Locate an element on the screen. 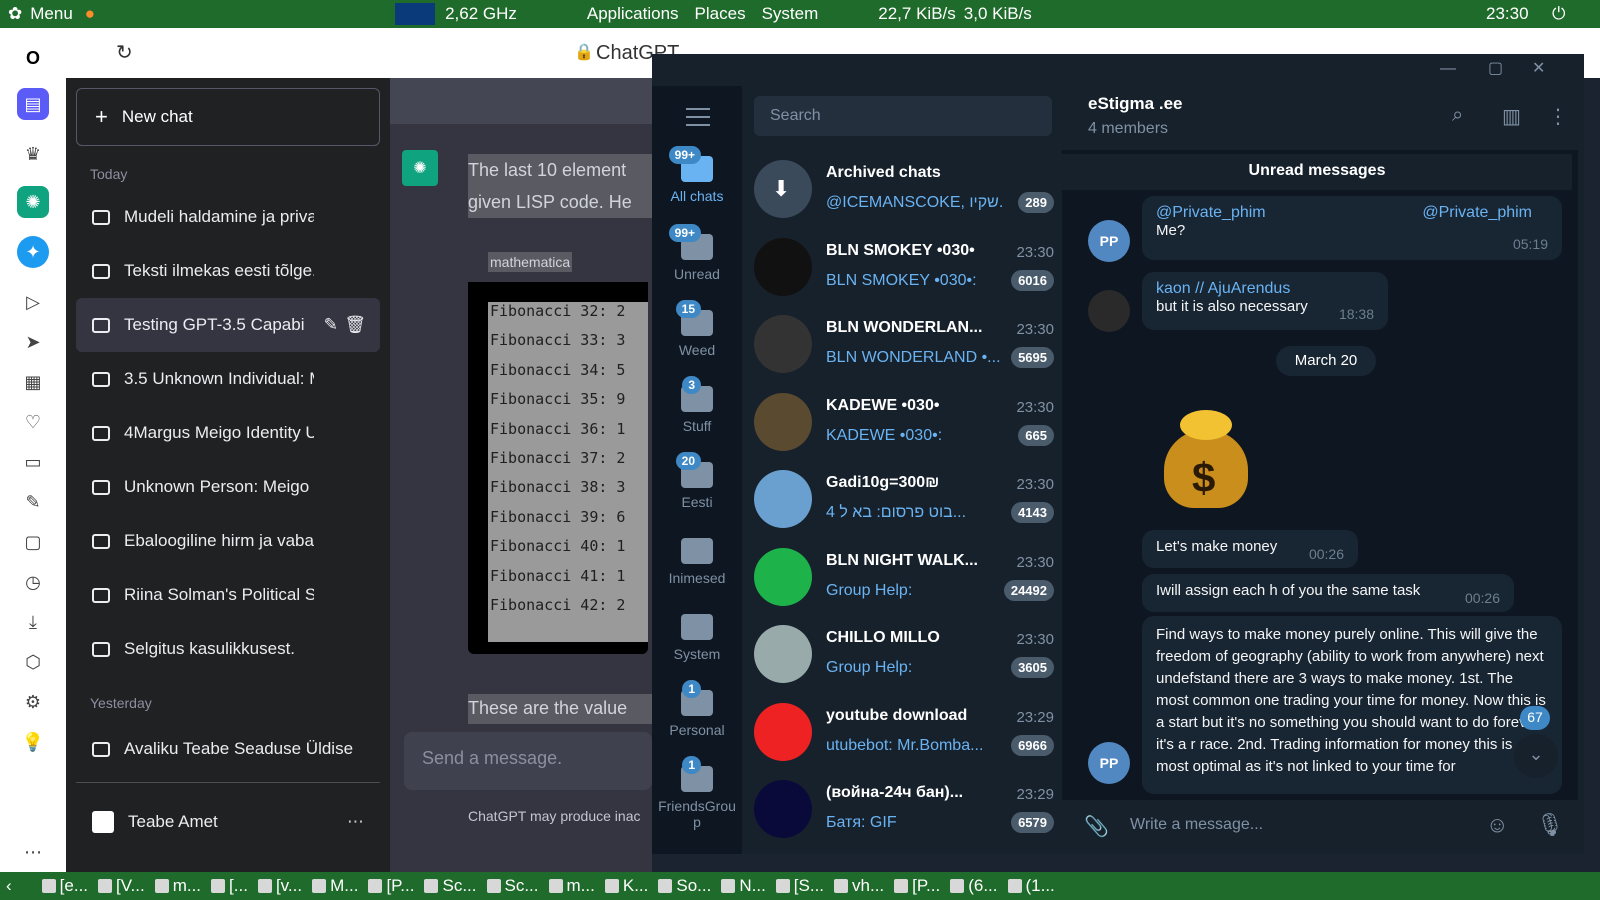 This screenshot has height=900, width=1600. chat-list-item: ⬇ Archived chats @ICEMANSCOKE, שקיו... 289 is located at coordinates (902, 190).